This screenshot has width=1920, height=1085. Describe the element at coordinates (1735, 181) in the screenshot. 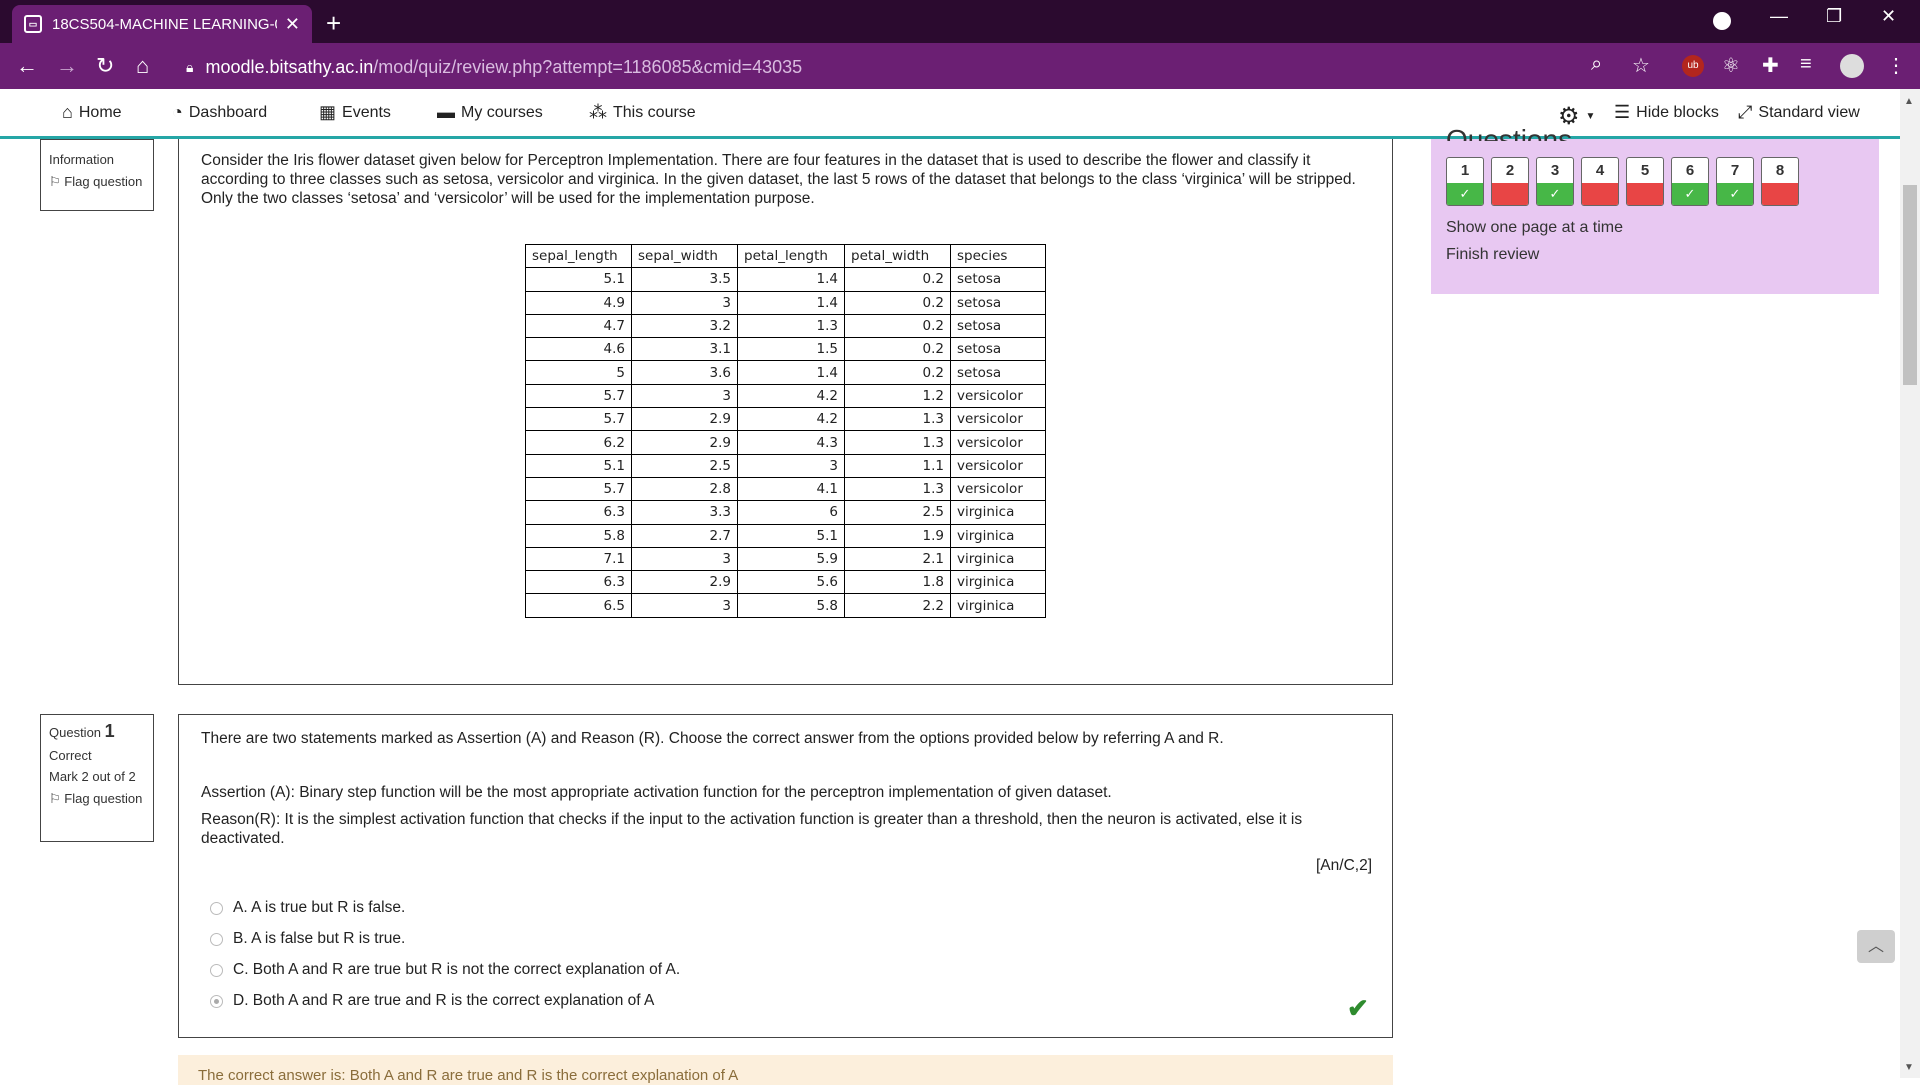

I see `quiz-nav-button-7: 7 ✓` at that location.